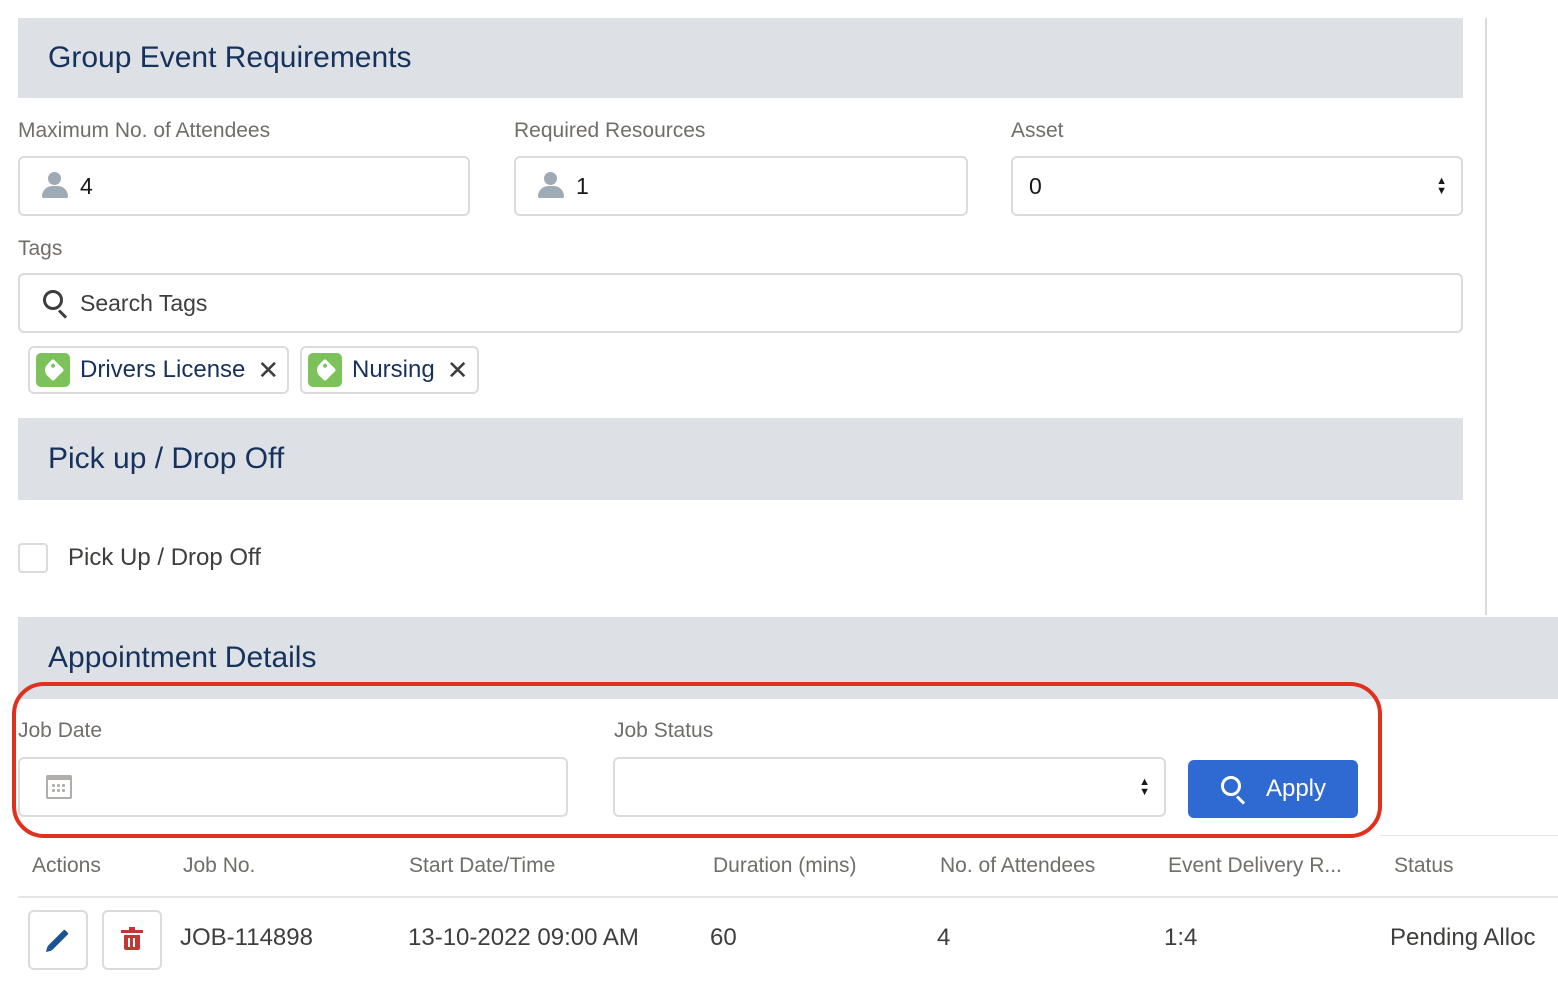  What do you see at coordinates (33, 558) in the screenshot?
I see `pickup-checkbox` at bounding box center [33, 558].